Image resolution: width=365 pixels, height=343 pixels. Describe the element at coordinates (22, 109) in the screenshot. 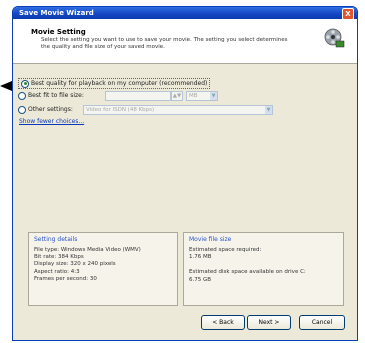

I see `radio-other-settings` at that location.